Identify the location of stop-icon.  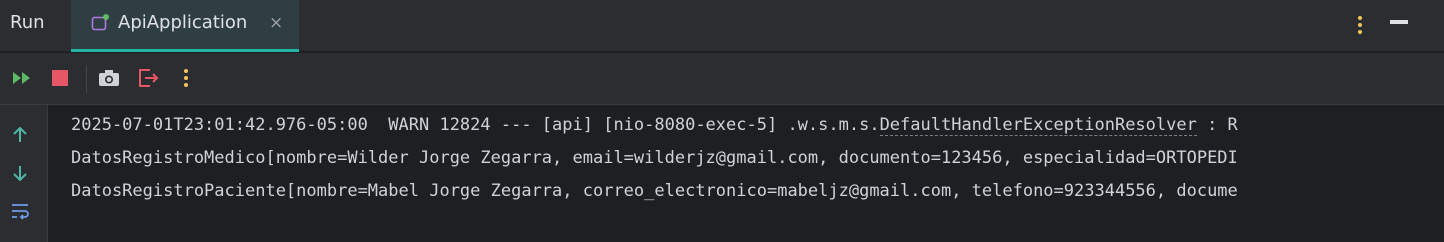
(60, 78).